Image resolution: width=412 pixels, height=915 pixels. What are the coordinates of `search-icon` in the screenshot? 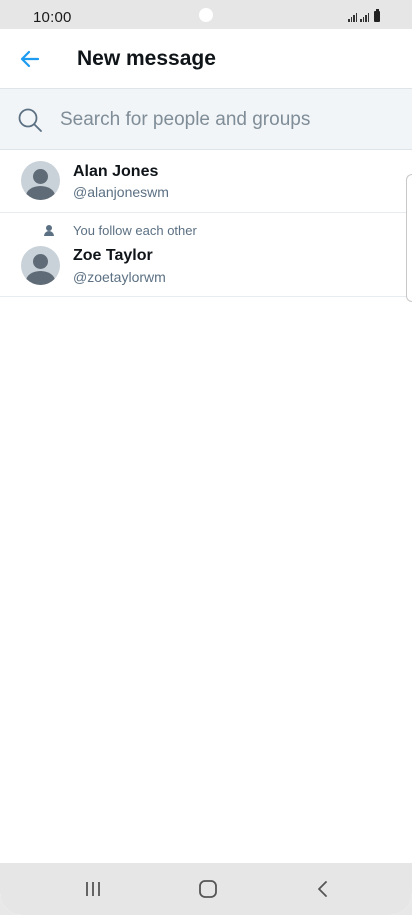 It's located at (30, 120).